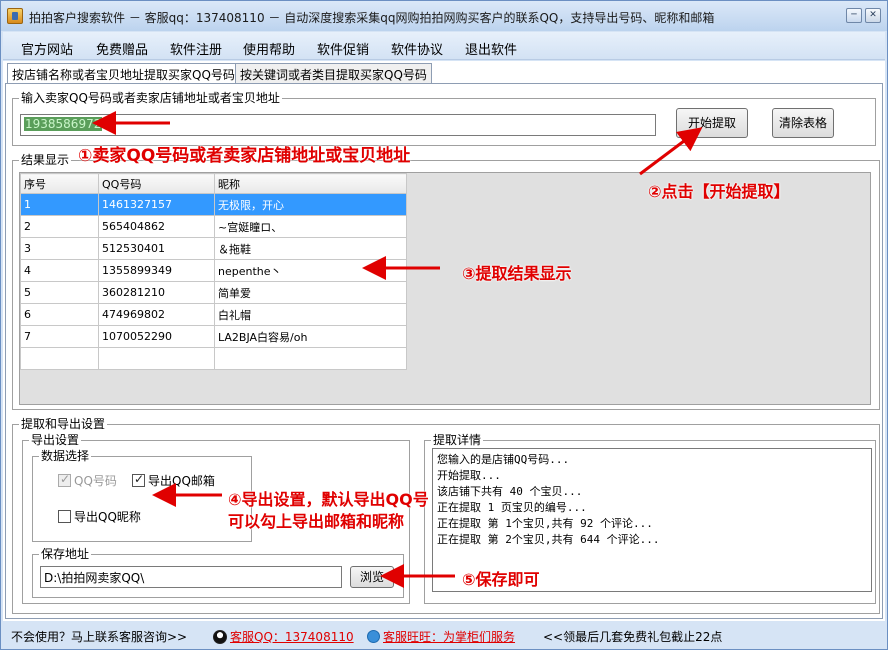 Image resolution: width=888 pixels, height=650 pixels. Describe the element at coordinates (449, 637) in the screenshot. I see `wangwang-link-text: 客服旺旺：为掌柜们服务` at that location.